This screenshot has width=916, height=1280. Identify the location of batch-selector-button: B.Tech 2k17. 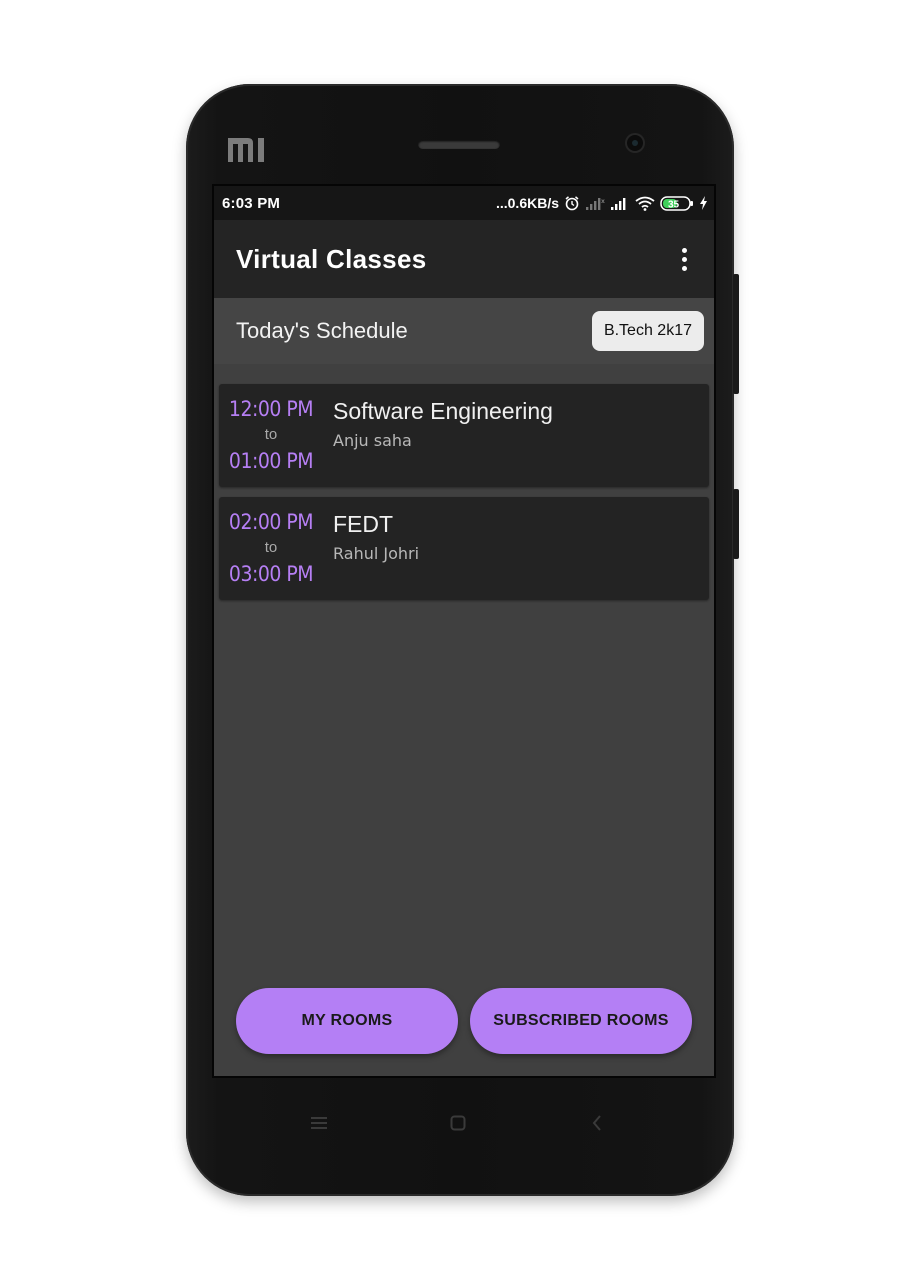
(647, 331).